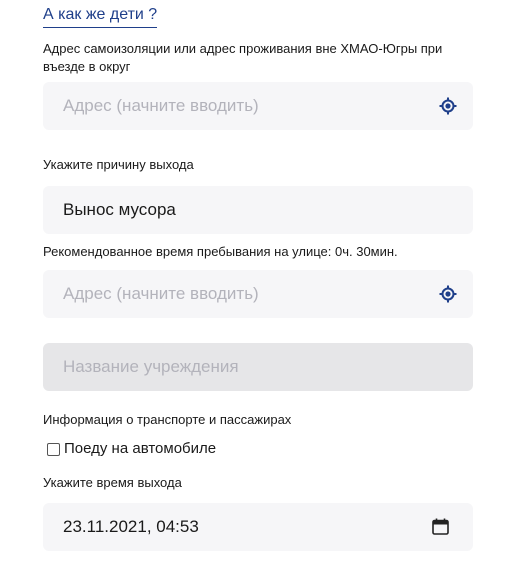 The height and width of the screenshot is (563, 521). I want to click on destination-address-input: Адрес (начните вводить), so click(258, 294).